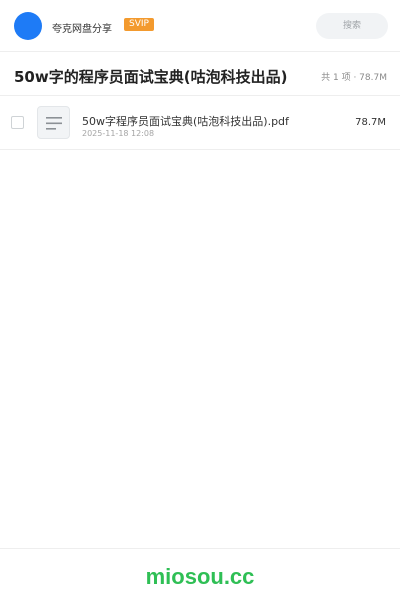 Image resolution: width=400 pixels, height=600 pixels. Describe the element at coordinates (17, 122) in the screenshot. I see `file-checkbox` at that location.